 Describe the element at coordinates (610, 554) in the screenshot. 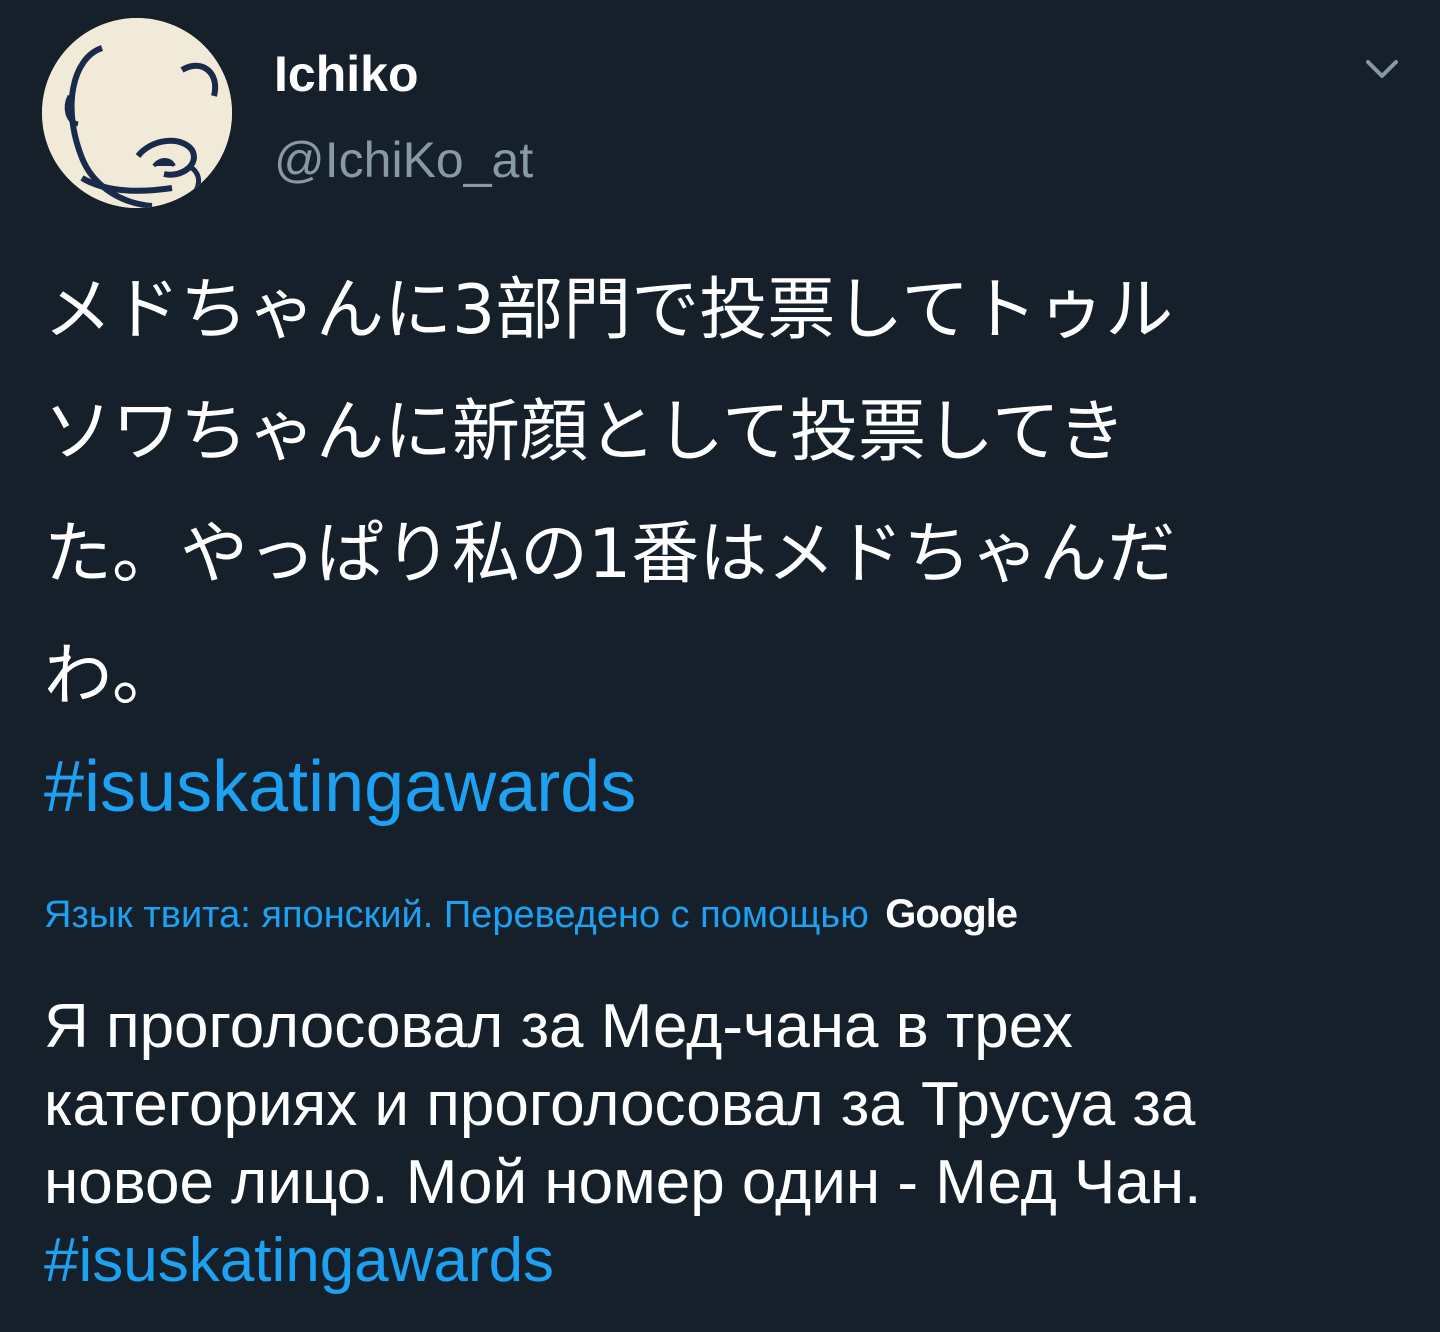

I see `tweet-text-line: た。やっぱり私の1番はメドちゃんだ` at that location.